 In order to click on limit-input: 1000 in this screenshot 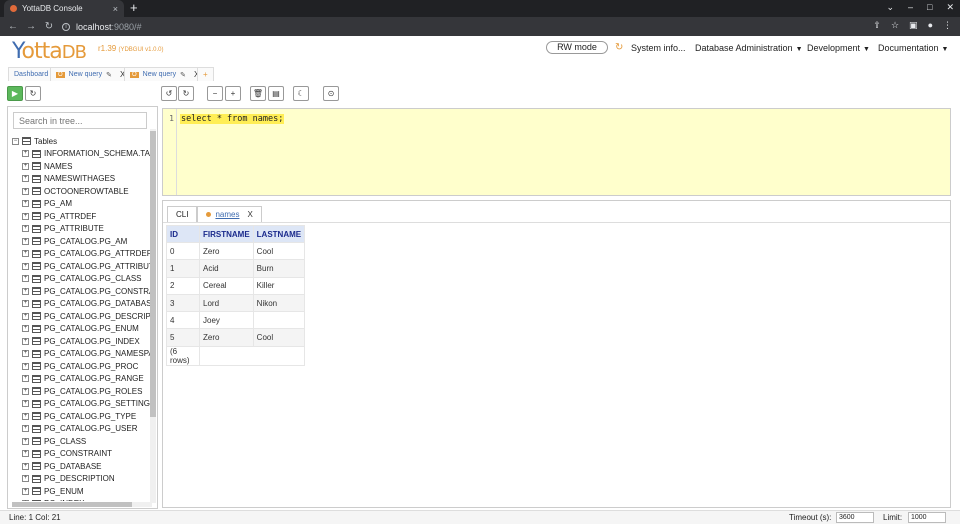, I will do `click(927, 517)`.